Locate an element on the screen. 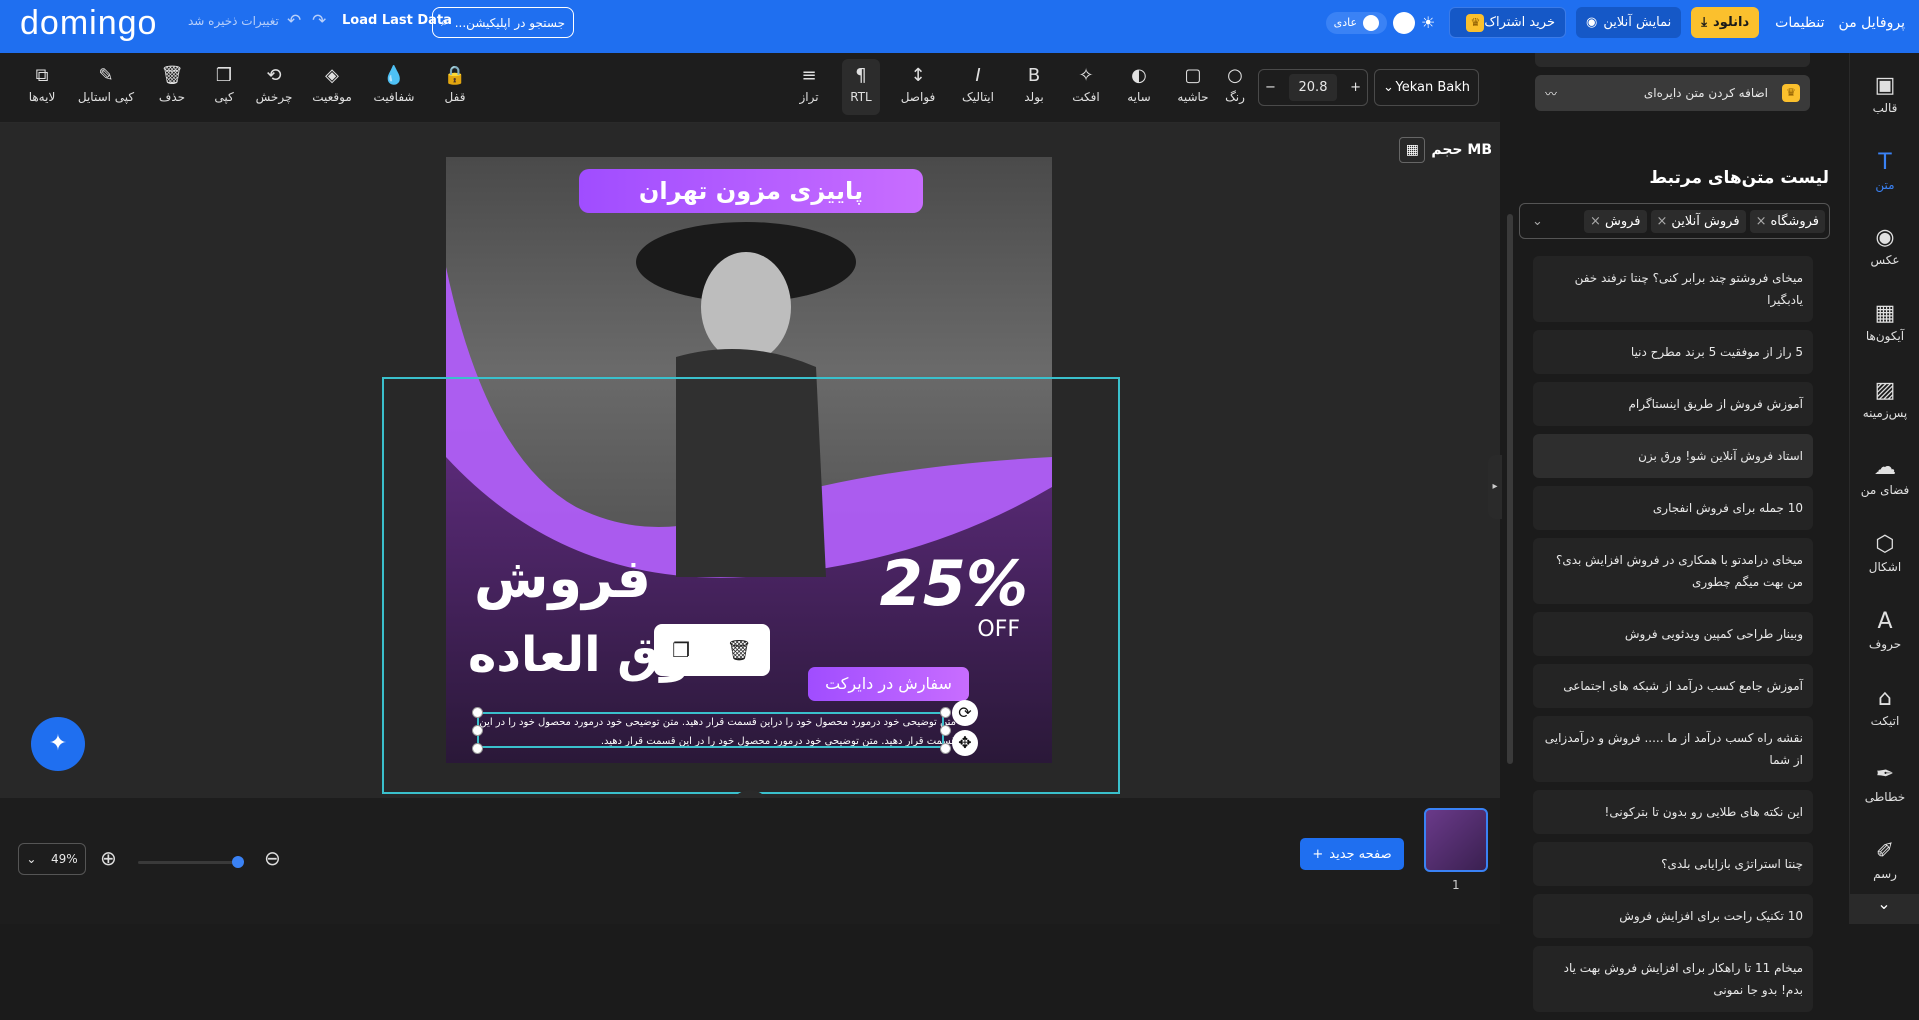 The image size is (1919, 1020). list-item: چنتا استراتژی بازایابی بلدی؟ is located at coordinates (1673, 864).